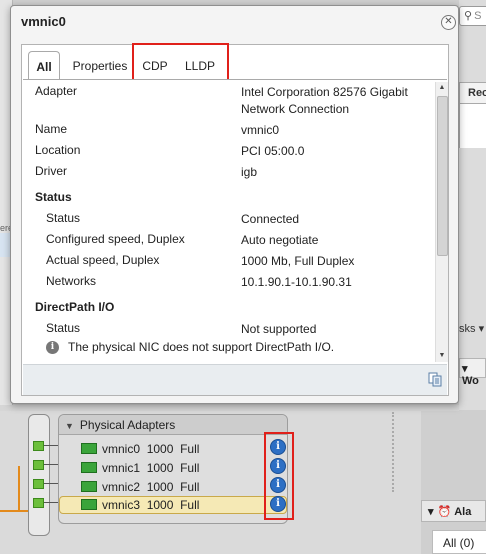 This screenshot has width=486, height=554. What do you see at coordinates (121, 468) in the screenshot?
I see `adapter-name: vmnic1` at bounding box center [121, 468].